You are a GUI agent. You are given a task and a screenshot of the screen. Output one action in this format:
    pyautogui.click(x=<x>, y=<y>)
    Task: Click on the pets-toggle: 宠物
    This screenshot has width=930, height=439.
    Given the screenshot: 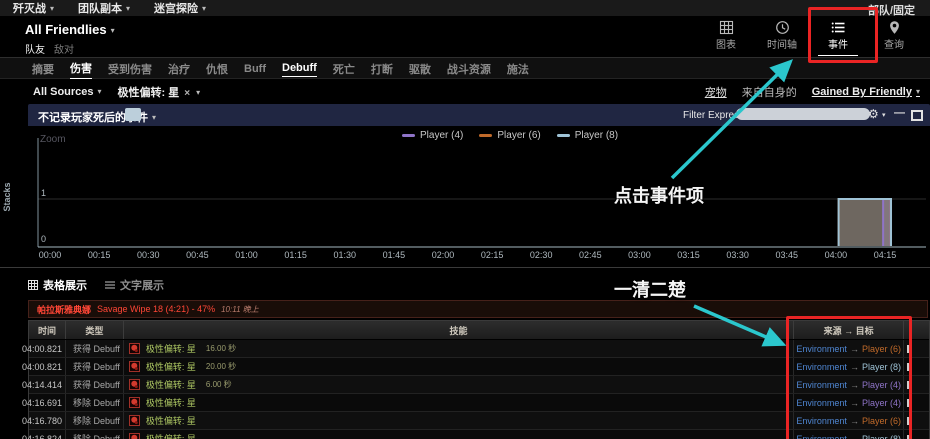 What is the action you would take?
    pyautogui.click(x=716, y=92)
    